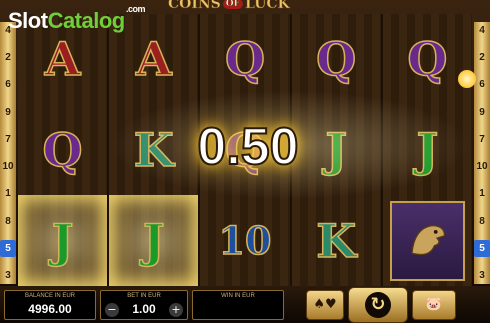 This screenshot has width=490, height=323. I want to click on game-title-of: OF, so click(233, 4).